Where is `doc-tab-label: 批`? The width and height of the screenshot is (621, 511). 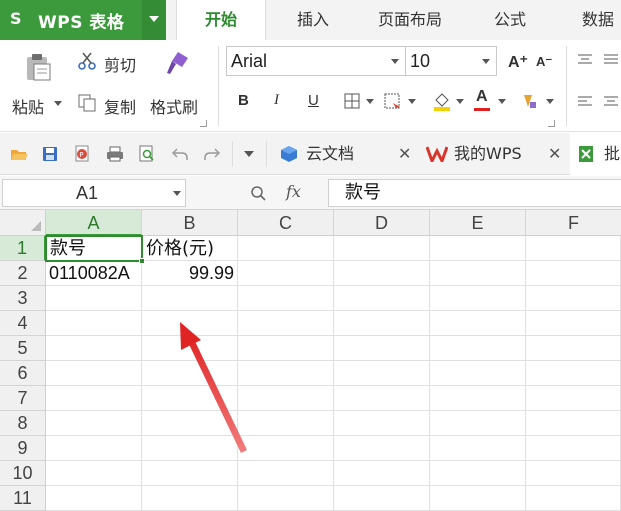
doc-tab-label: 批 is located at coordinates (612, 153).